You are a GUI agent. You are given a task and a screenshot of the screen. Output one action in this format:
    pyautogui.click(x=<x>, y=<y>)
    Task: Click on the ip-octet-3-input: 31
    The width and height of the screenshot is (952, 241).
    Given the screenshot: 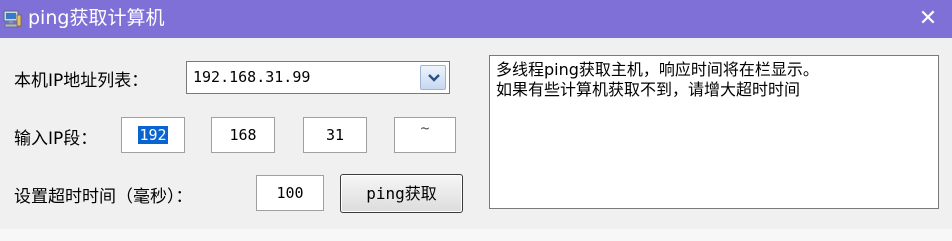 What is the action you would take?
    pyautogui.click(x=335, y=135)
    